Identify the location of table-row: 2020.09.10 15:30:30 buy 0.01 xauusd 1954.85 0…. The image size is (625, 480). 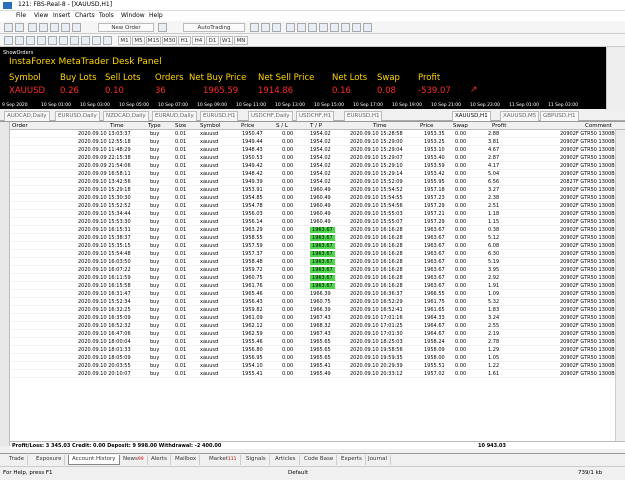
(315, 198).